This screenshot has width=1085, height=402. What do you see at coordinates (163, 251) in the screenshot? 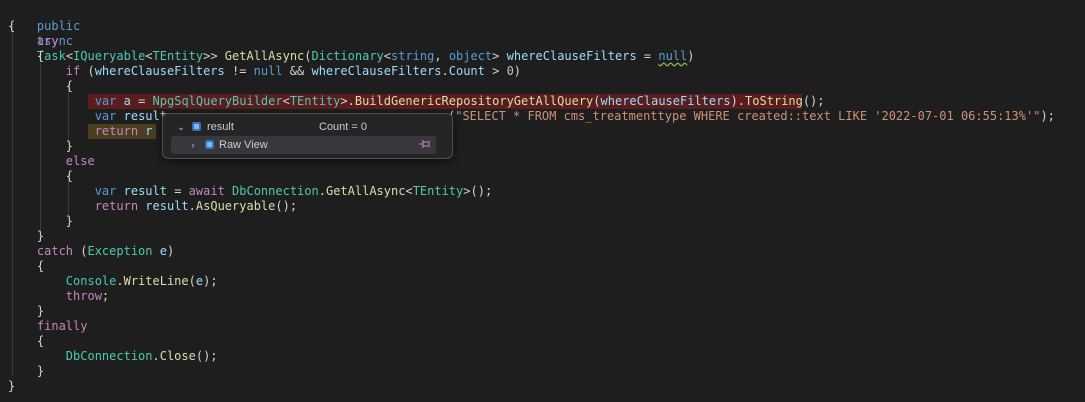
I see `variable: e` at bounding box center [163, 251].